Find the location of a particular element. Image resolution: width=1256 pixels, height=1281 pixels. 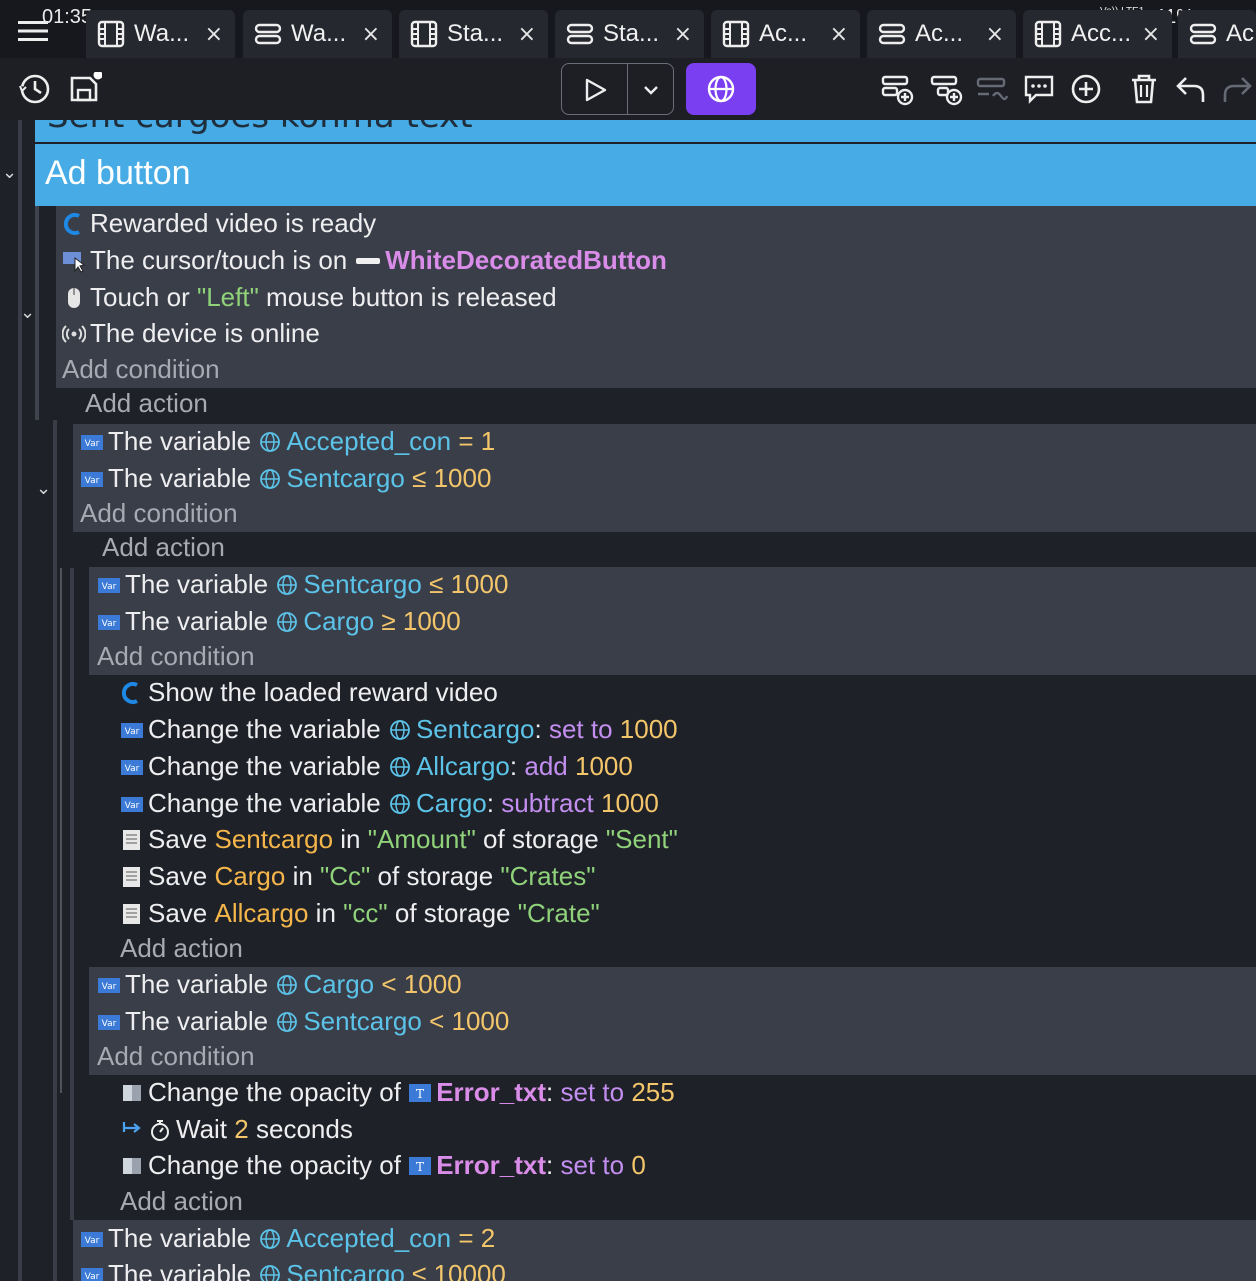

add-event-icon is located at coordinates (897, 89).